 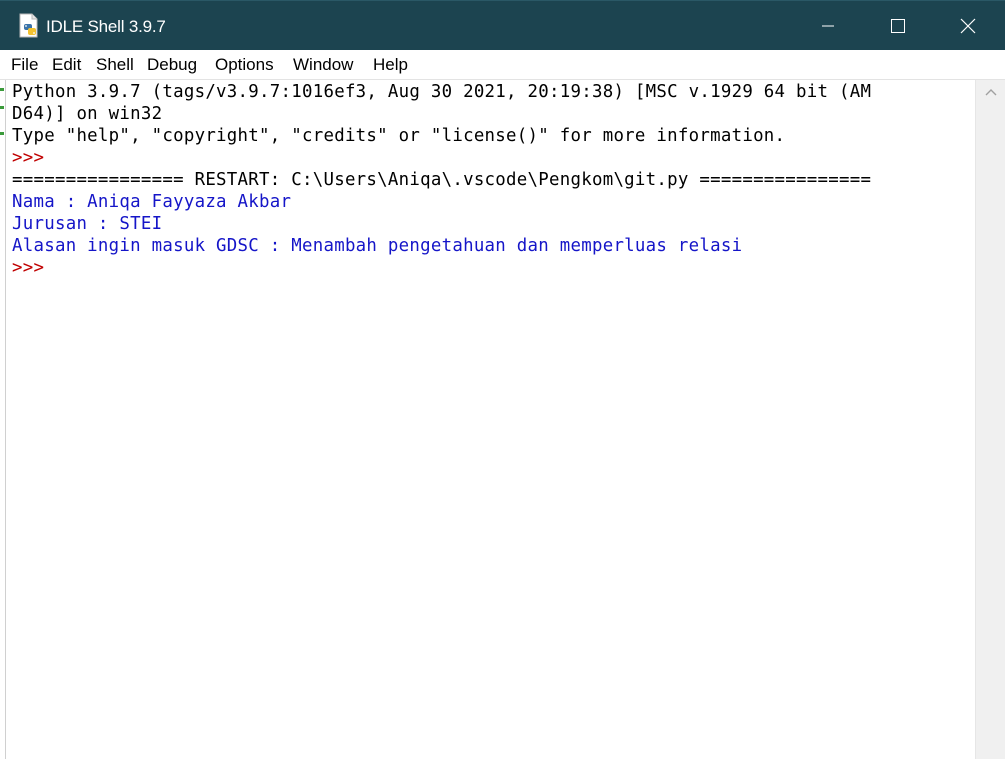 I want to click on minimize-icon, so click(x=828, y=26).